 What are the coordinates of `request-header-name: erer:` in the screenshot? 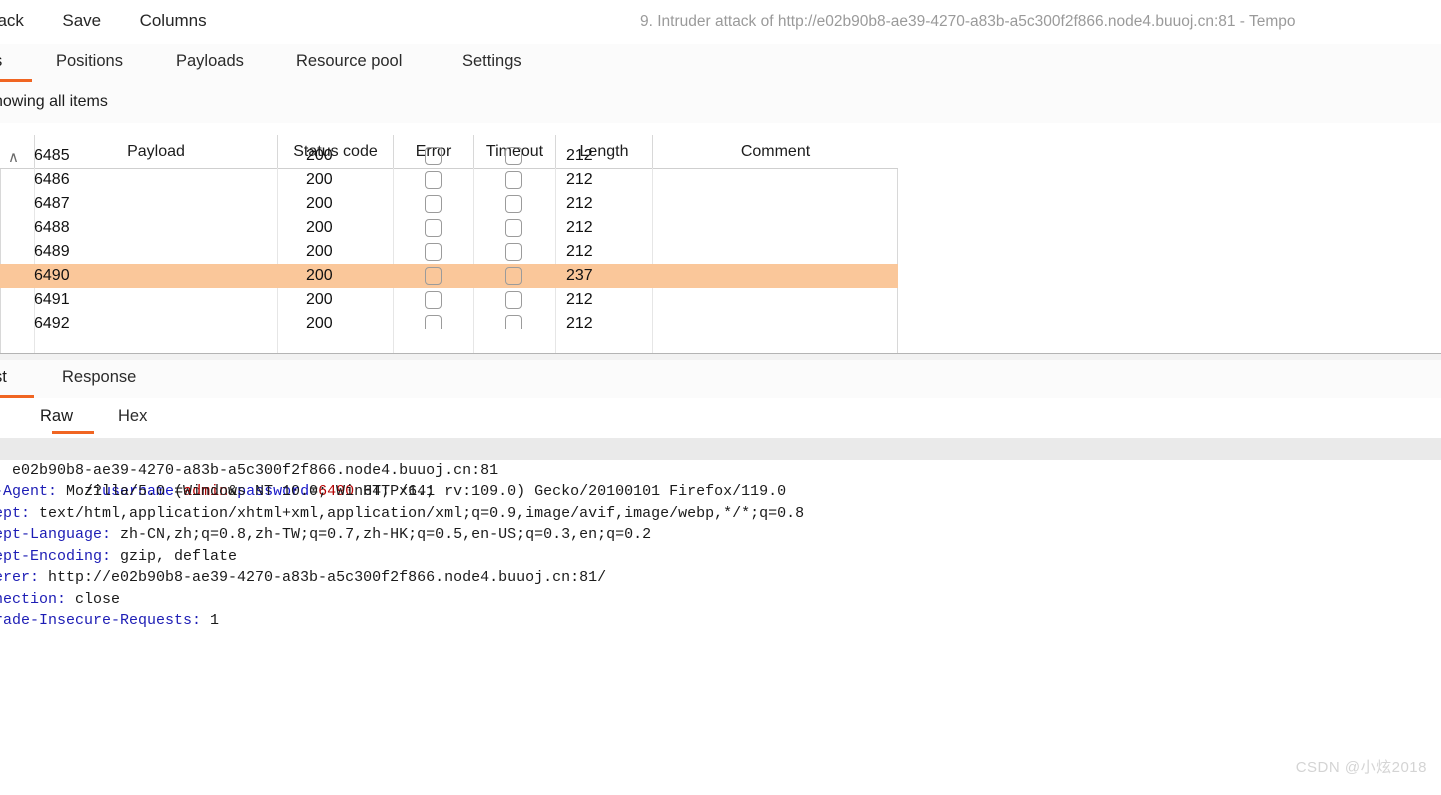 It's located at (20, 577).